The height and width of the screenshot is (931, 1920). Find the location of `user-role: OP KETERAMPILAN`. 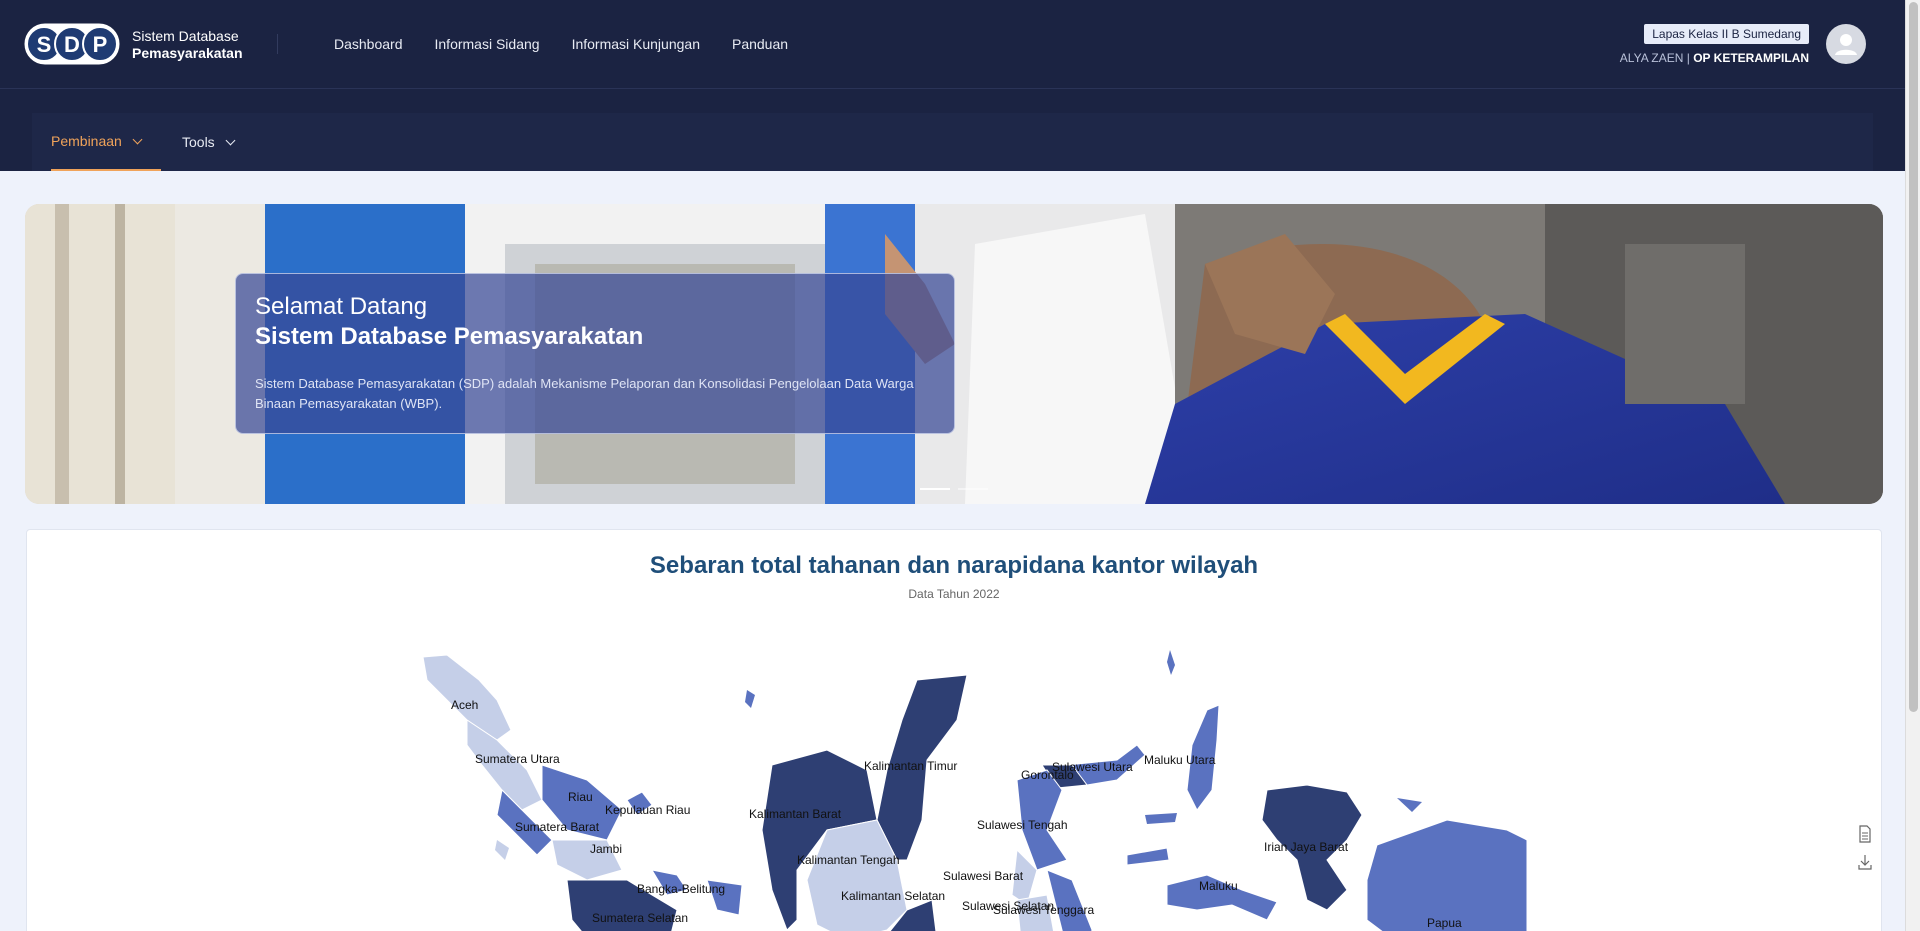

user-role: OP KETERAMPILAN is located at coordinates (1751, 58).